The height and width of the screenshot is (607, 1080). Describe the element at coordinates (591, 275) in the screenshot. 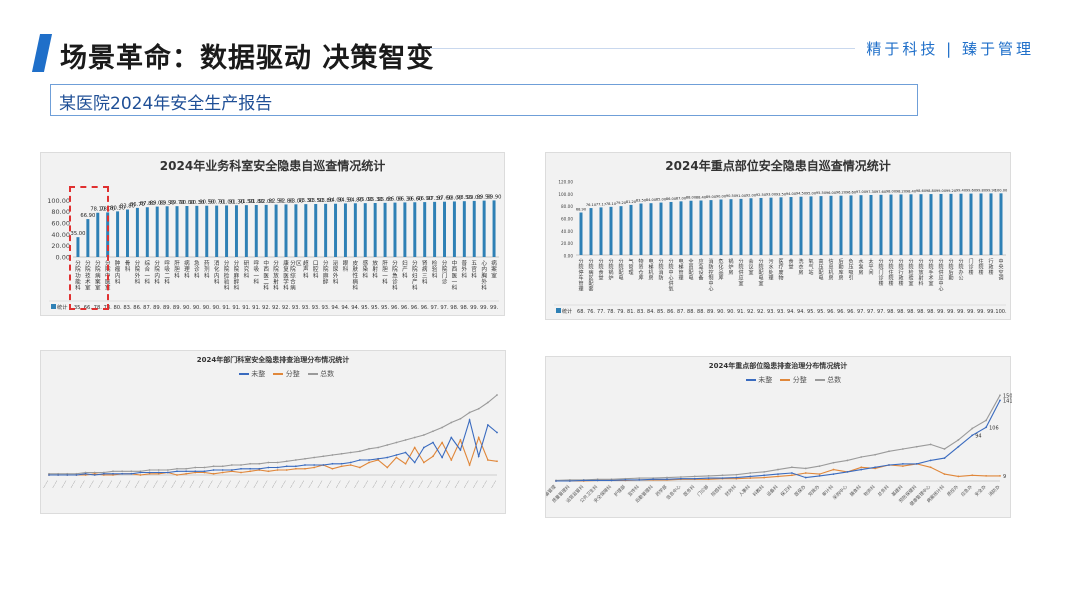

I see `category-label: 分院病区配套` at that location.